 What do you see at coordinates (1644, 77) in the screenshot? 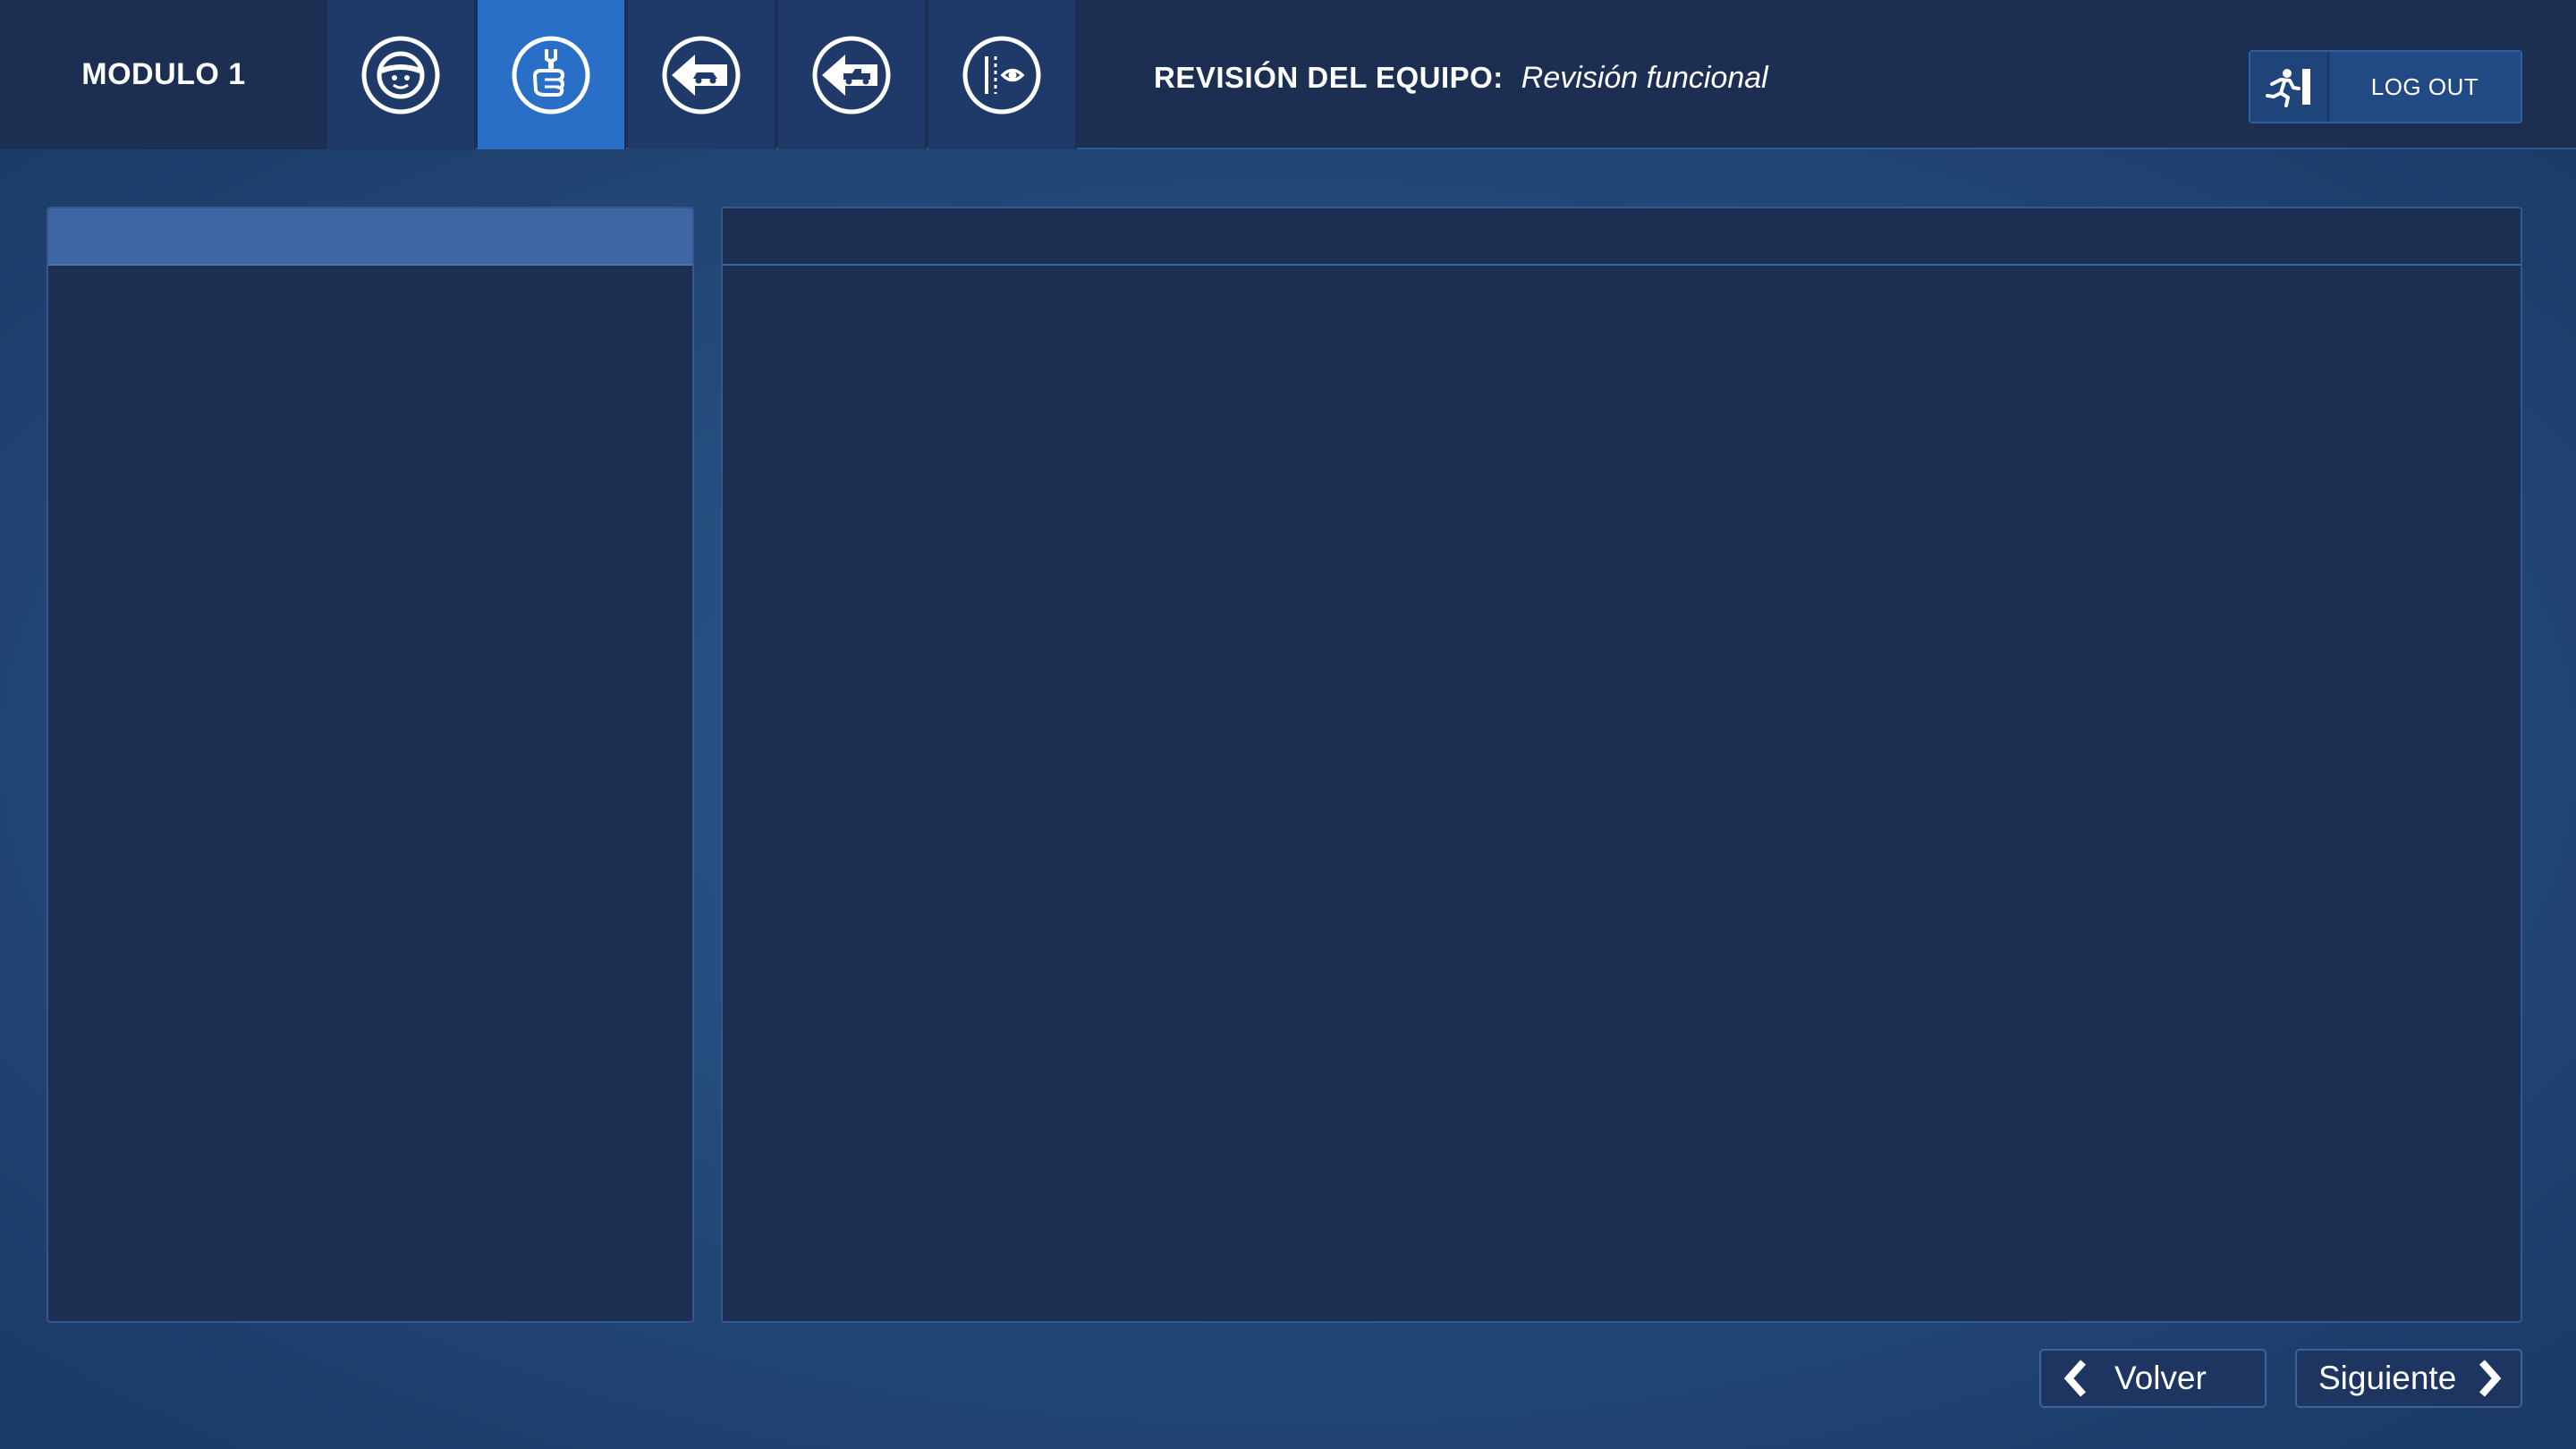
I see `section-subtitle: Revisión funcional` at bounding box center [1644, 77].